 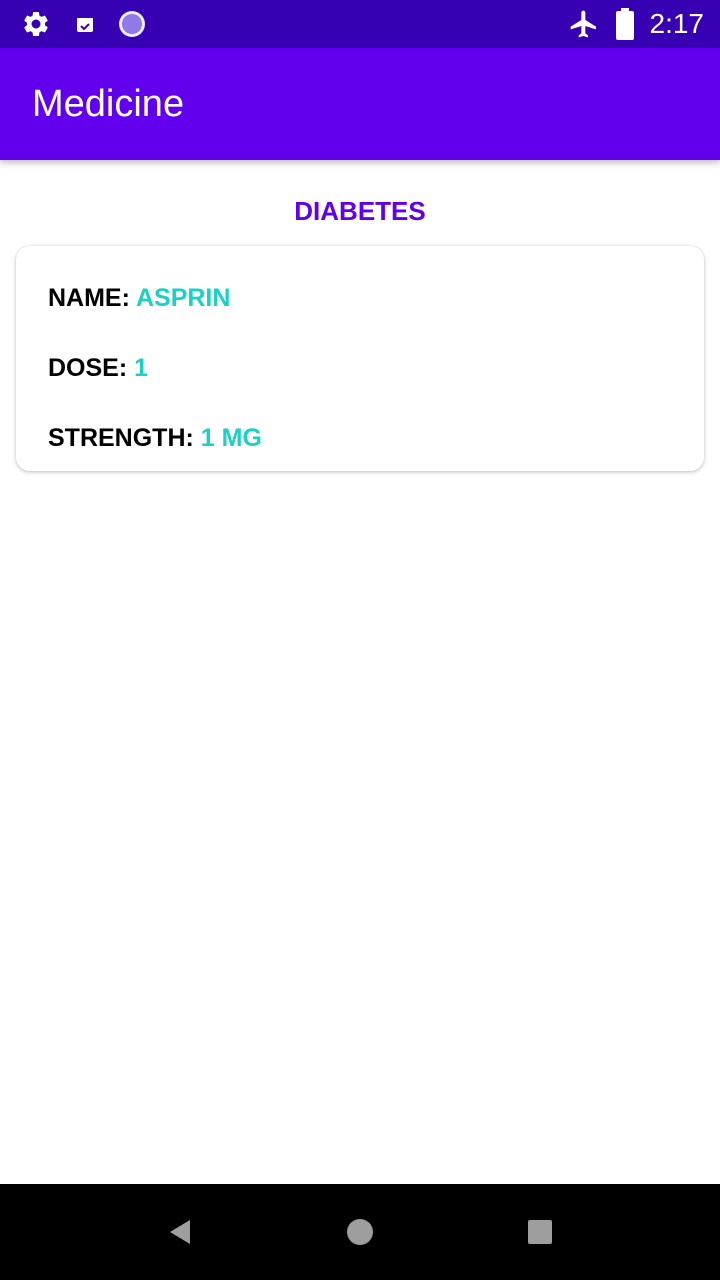 I want to click on medicine-dose-label: DOSE:, so click(x=88, y=368).